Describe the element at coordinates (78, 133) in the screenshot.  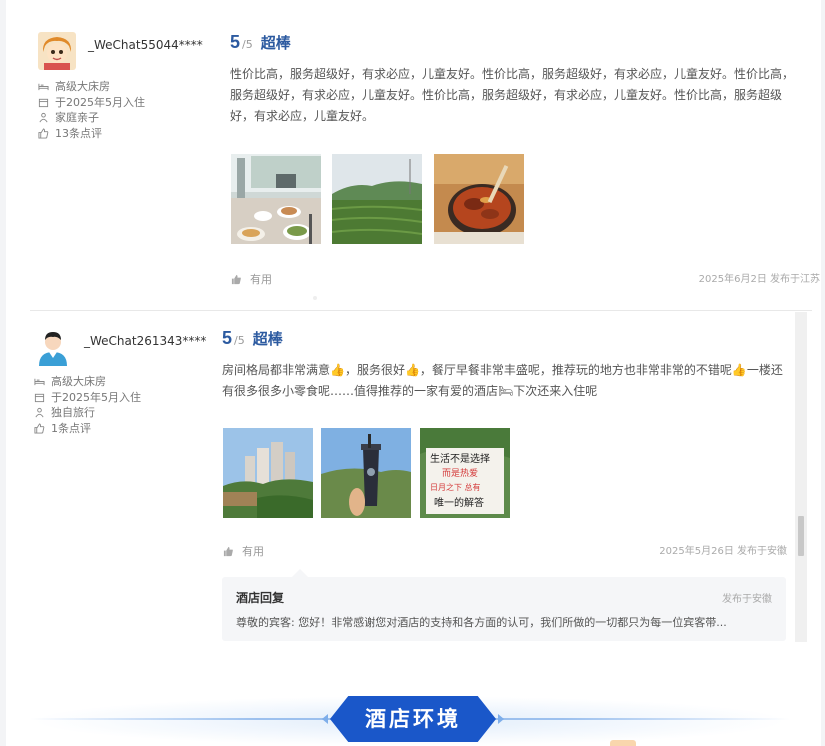
I see `review-count: 13条点评` at that location.